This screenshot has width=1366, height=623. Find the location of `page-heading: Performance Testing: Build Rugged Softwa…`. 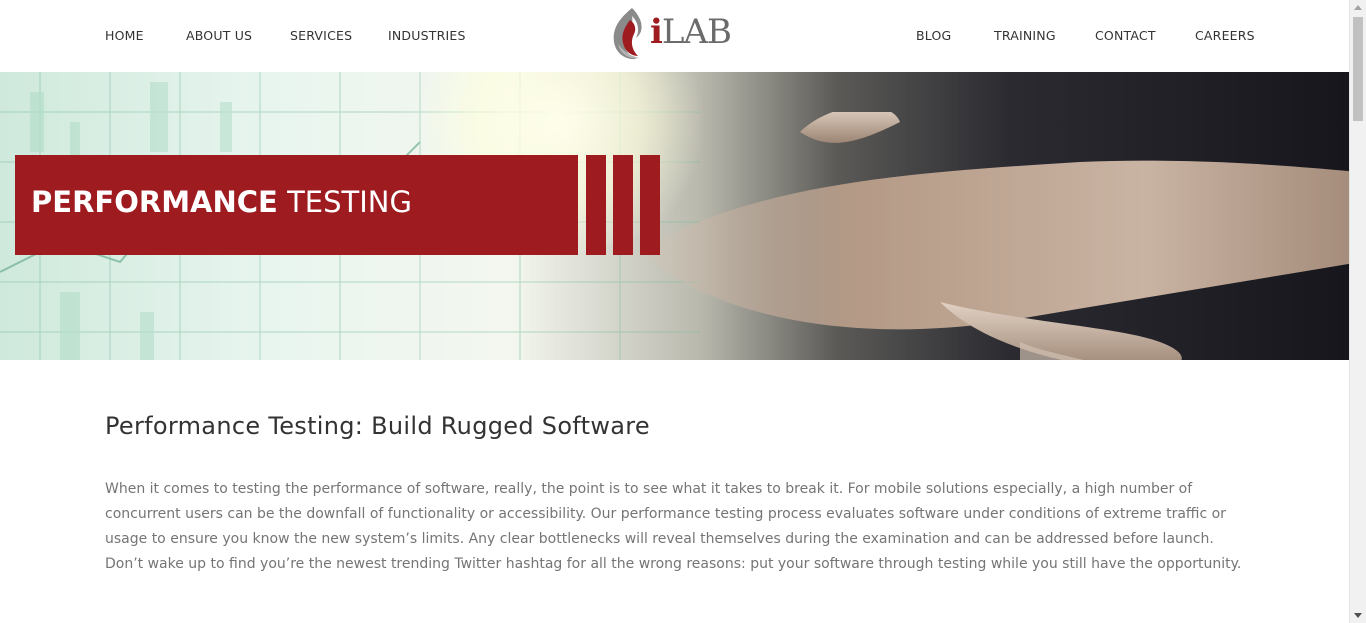

page-heading: Performance Testing: Build Rugged Softwa… is located at coordinates (377, 426).